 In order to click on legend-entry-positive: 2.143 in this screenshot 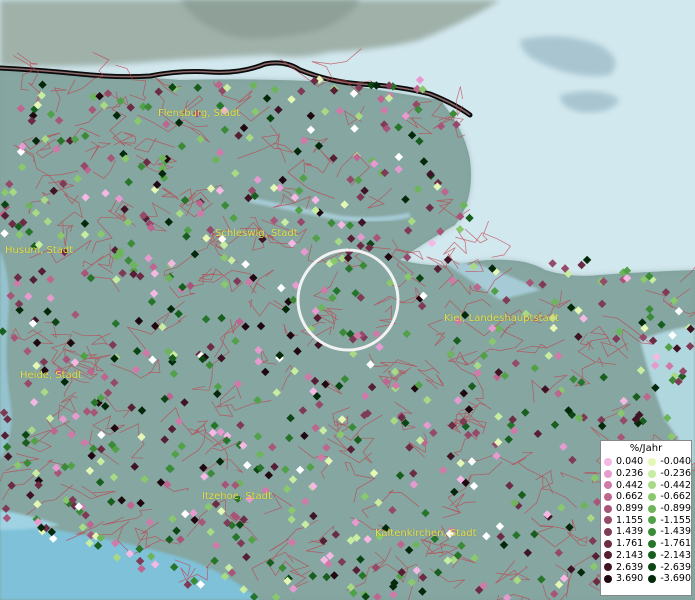, I will do `click(623, 555)`.